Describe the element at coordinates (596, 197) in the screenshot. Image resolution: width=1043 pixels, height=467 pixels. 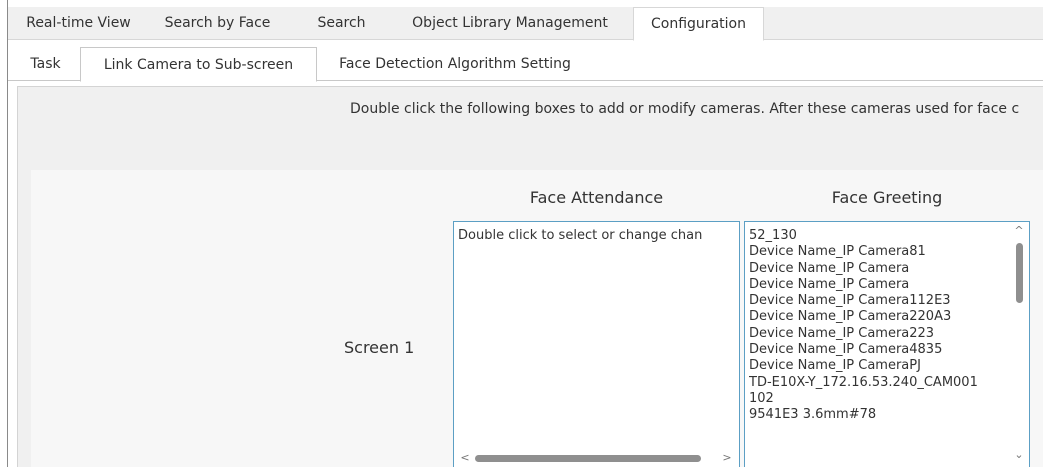
I see `face-attendance-header: Face Attendance` at that location.